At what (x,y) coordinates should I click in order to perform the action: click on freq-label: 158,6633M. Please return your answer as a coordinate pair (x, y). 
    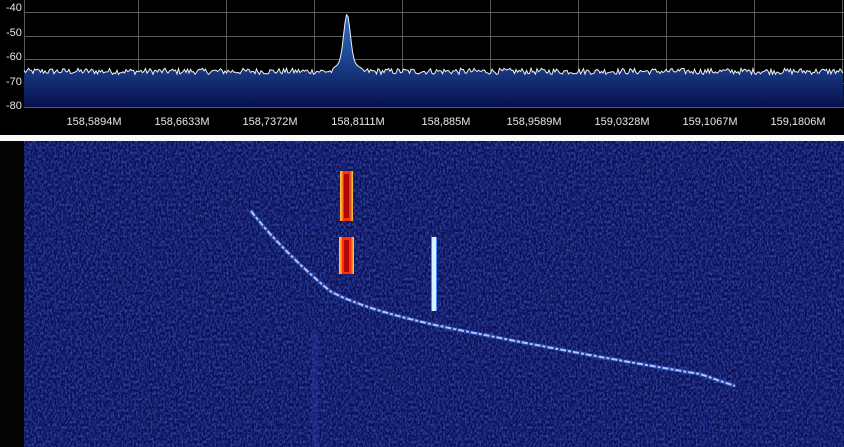
    Looking at the image, I should click on (182, 122).